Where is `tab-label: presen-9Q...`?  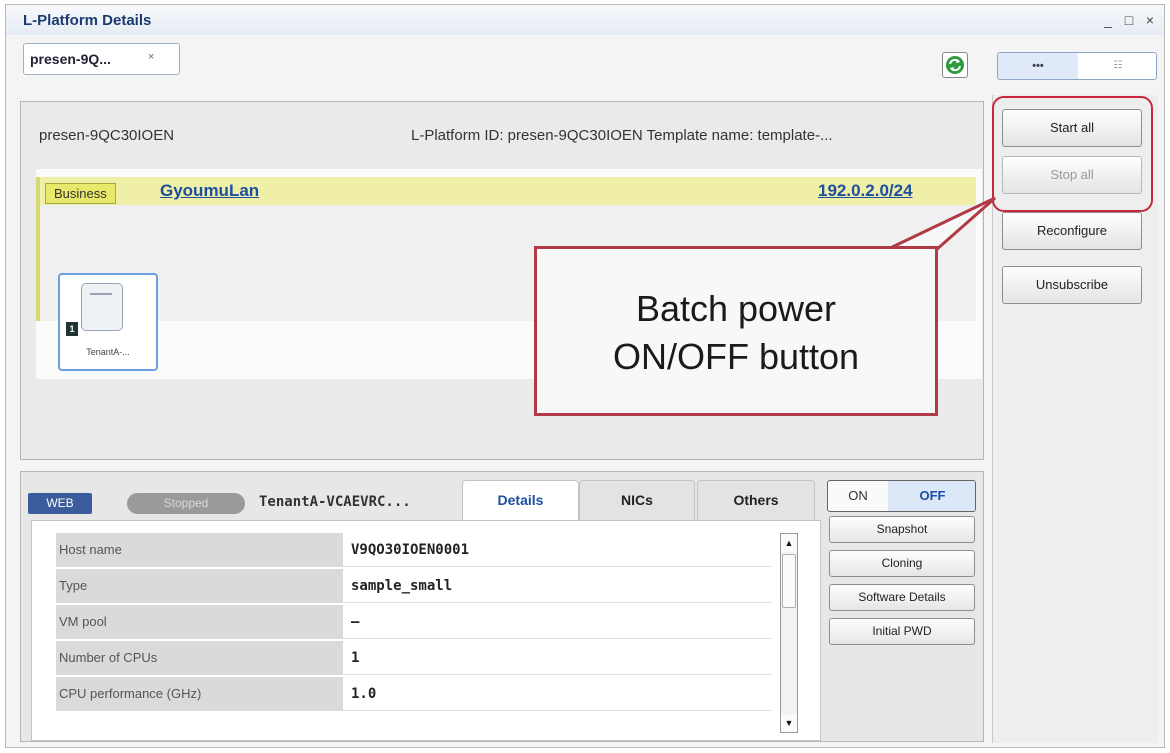
tab-label: presen-9Q... is located at coordinates (70, 59).